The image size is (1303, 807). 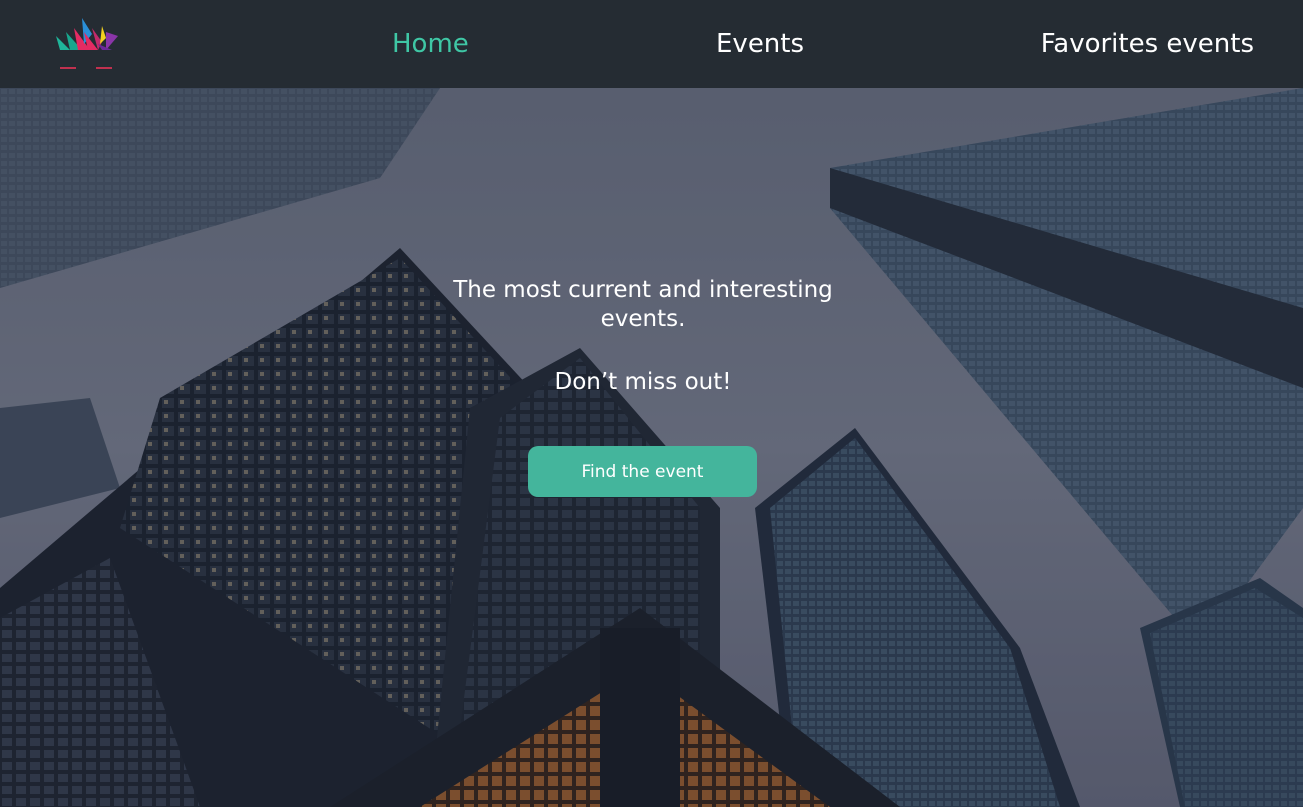 I want to click on nav-events-link: Events, so click(x=760, y=44).